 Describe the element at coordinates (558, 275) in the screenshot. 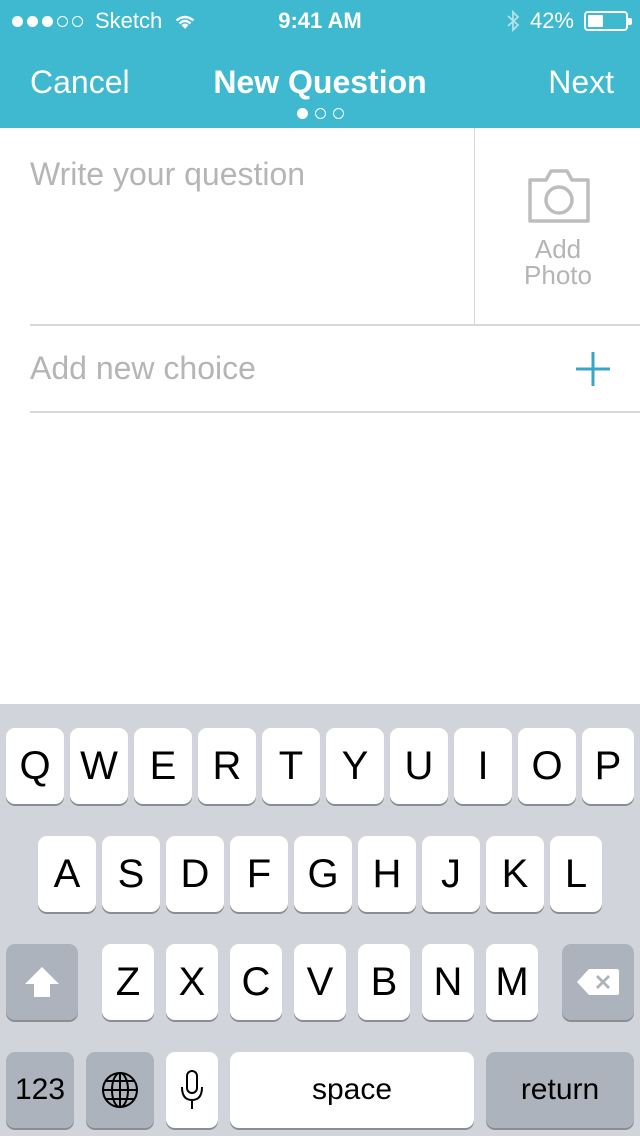

I see `add-photo-label-line2: Photo` at that location.